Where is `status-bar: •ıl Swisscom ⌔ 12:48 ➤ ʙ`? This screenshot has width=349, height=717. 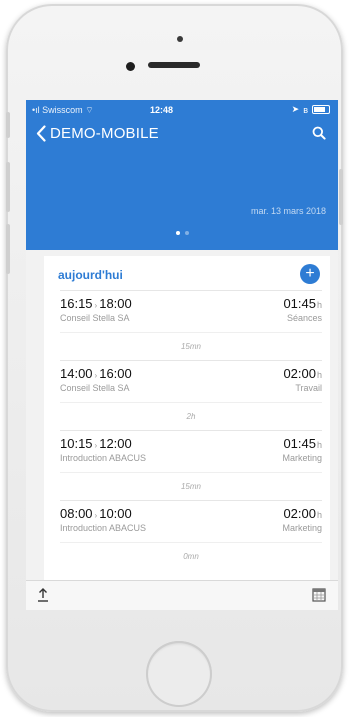
status-bar: •ıl Swisscom ⌔ 12:48 ➤ ʙ is located at coordinates (182, 109).